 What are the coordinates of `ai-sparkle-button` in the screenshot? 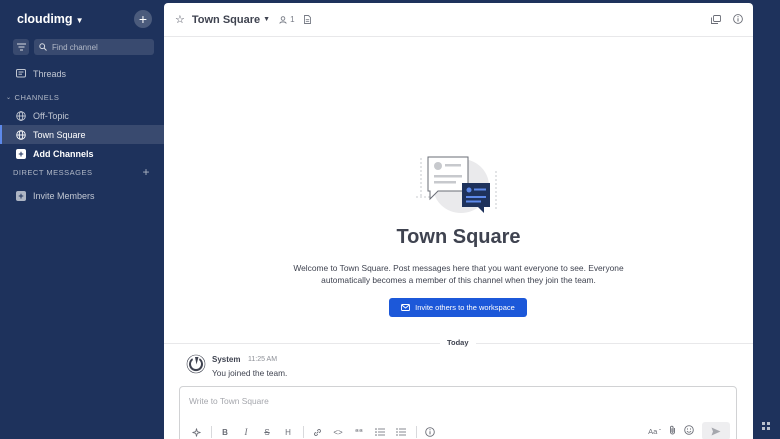 It's located at (196, 431).